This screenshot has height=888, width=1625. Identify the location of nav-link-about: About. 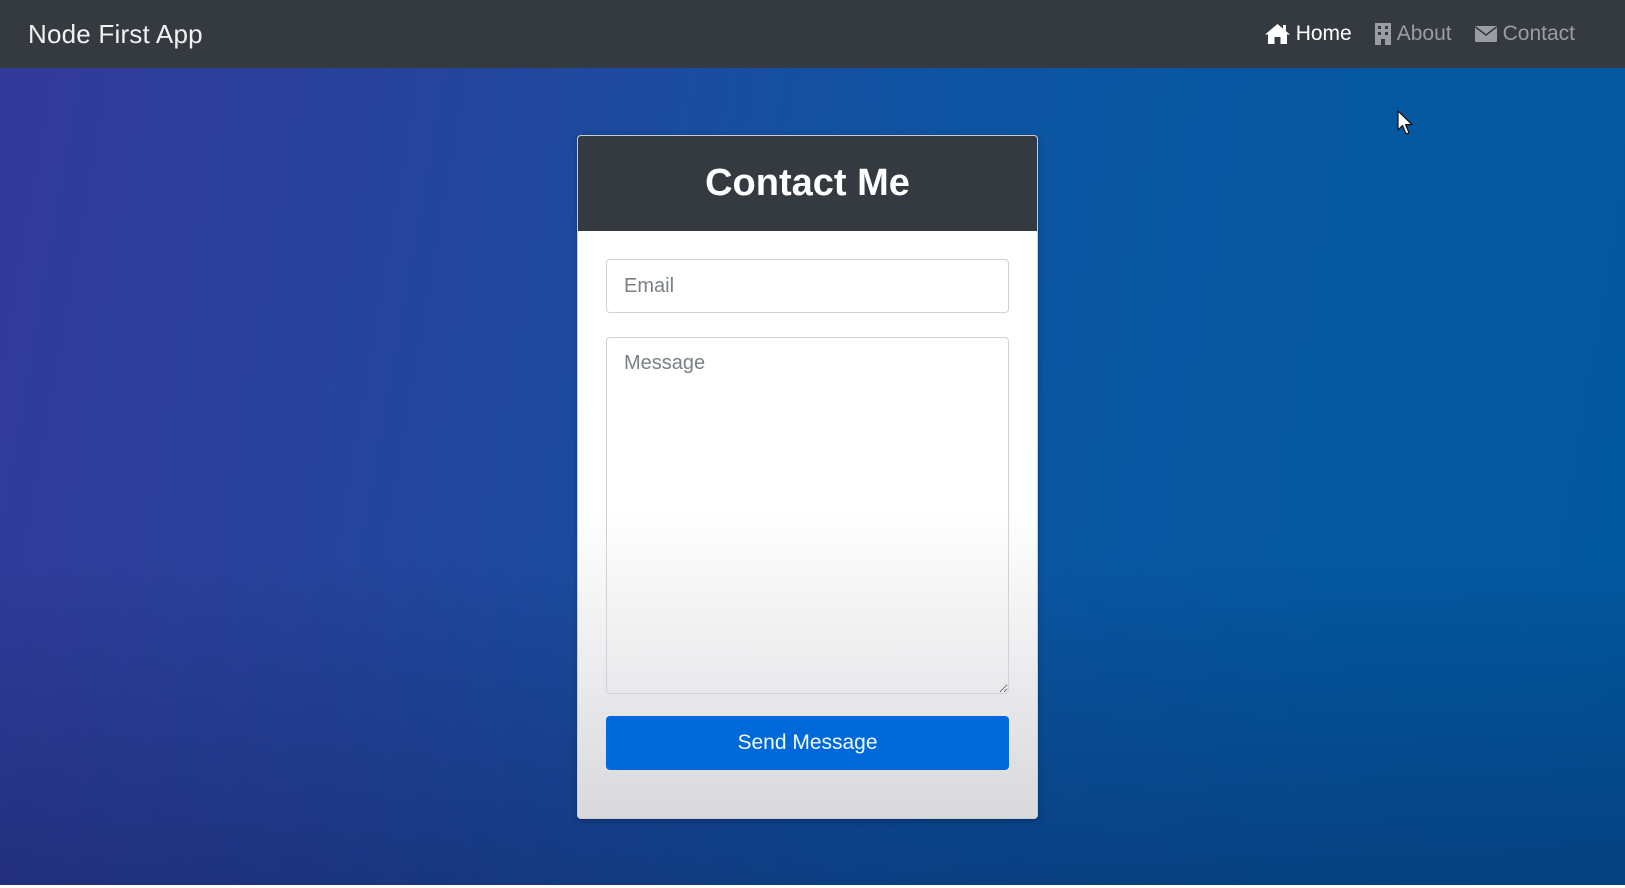
(1413, 34).